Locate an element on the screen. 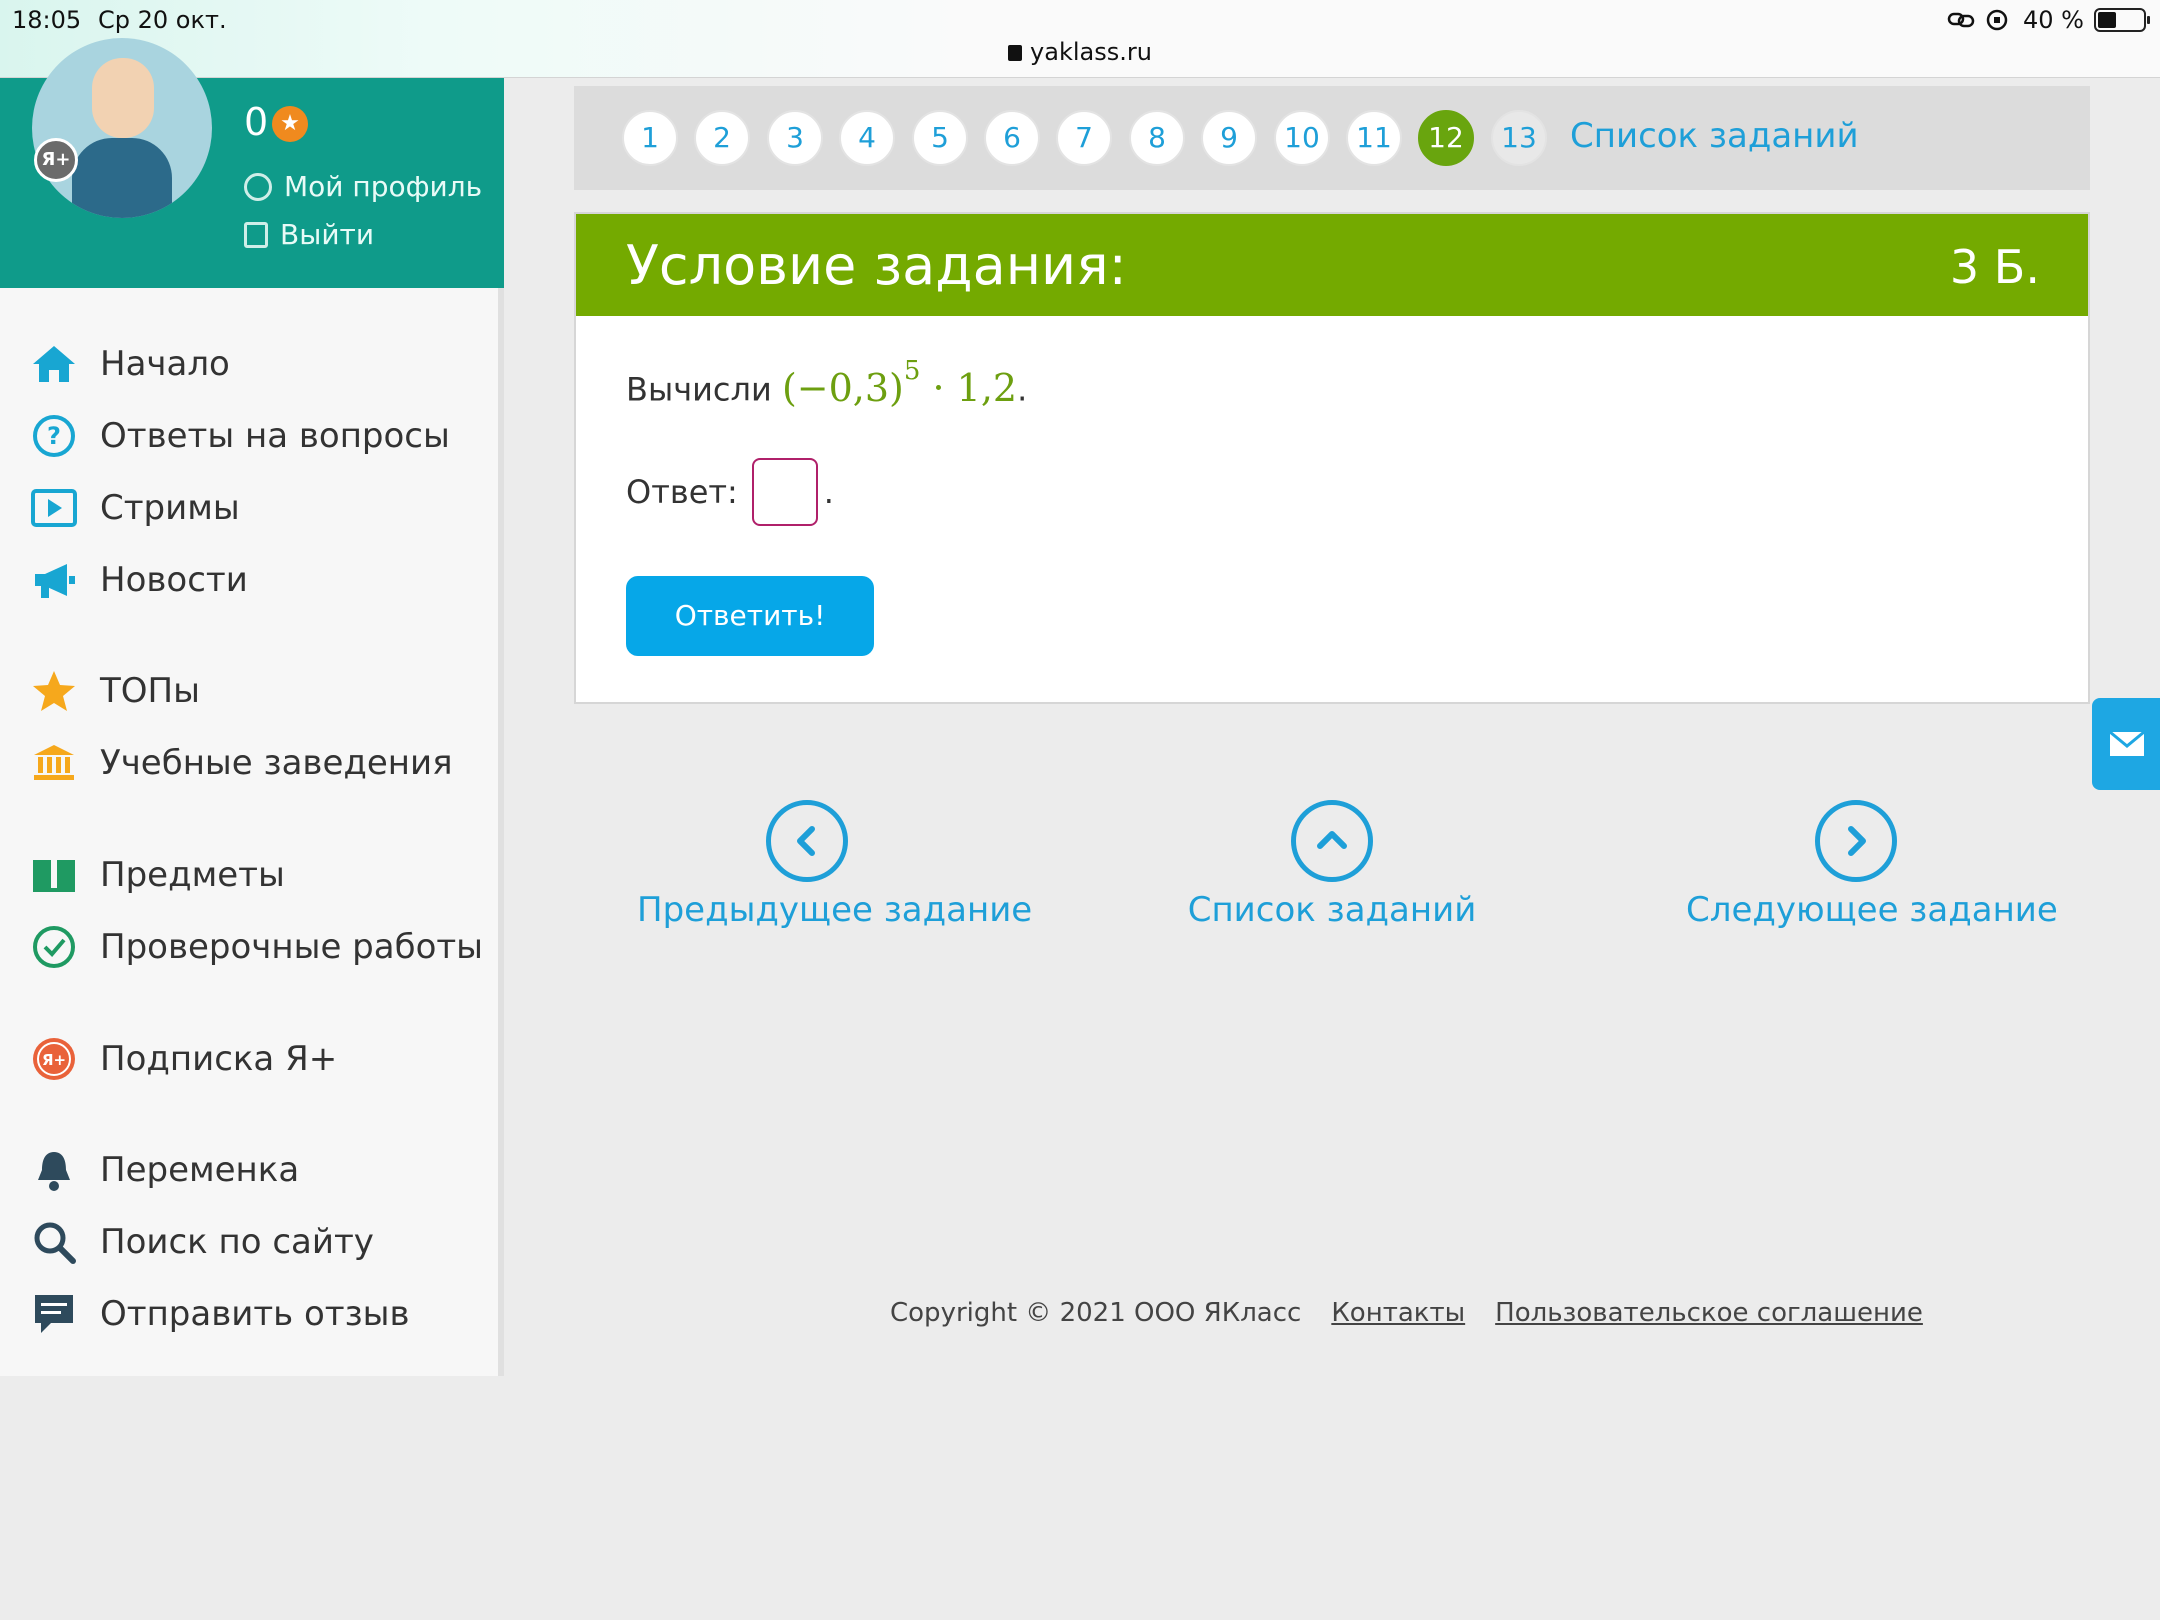 The height and width of the screenshot is (1620, 2160). sidebar-item-label: Переменка is located at coordinates (200, 1170).